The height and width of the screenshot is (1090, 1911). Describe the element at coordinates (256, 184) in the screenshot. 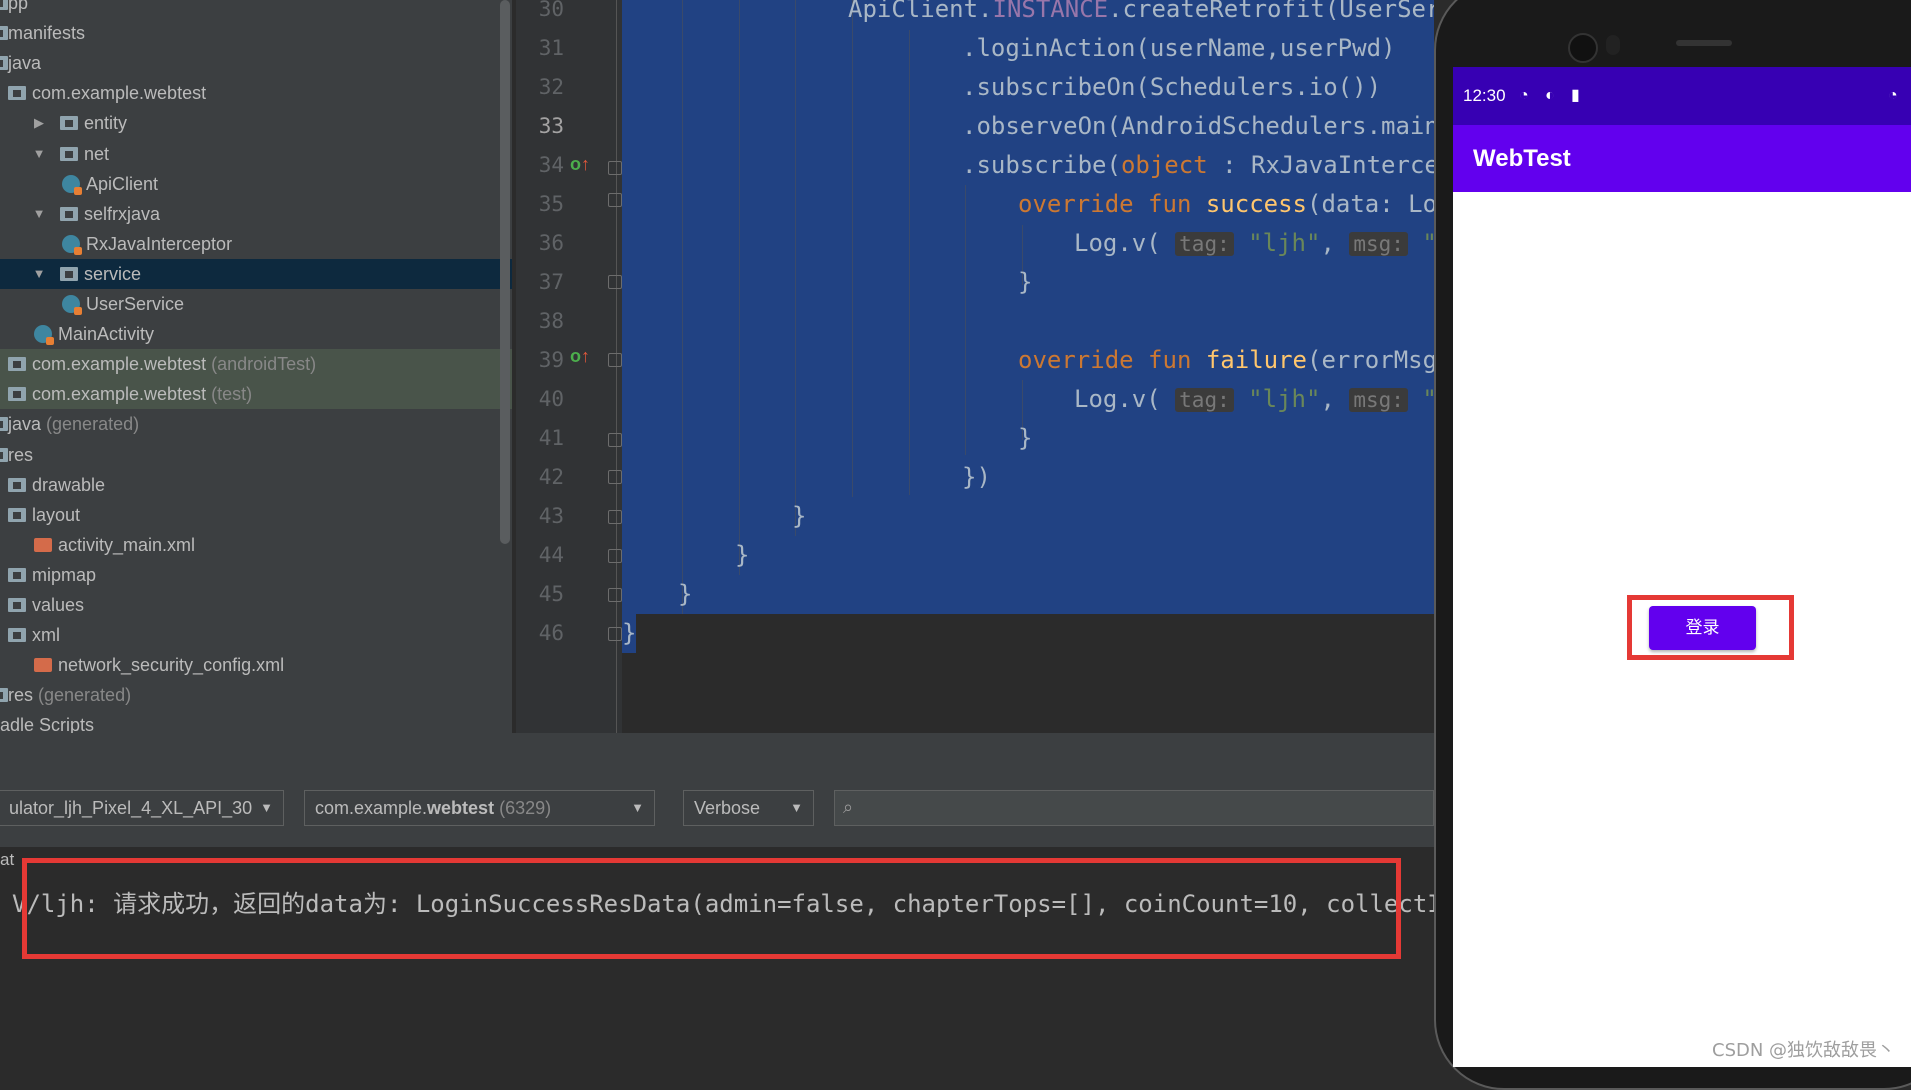

I see `tree-item: ApiClient` at that location.